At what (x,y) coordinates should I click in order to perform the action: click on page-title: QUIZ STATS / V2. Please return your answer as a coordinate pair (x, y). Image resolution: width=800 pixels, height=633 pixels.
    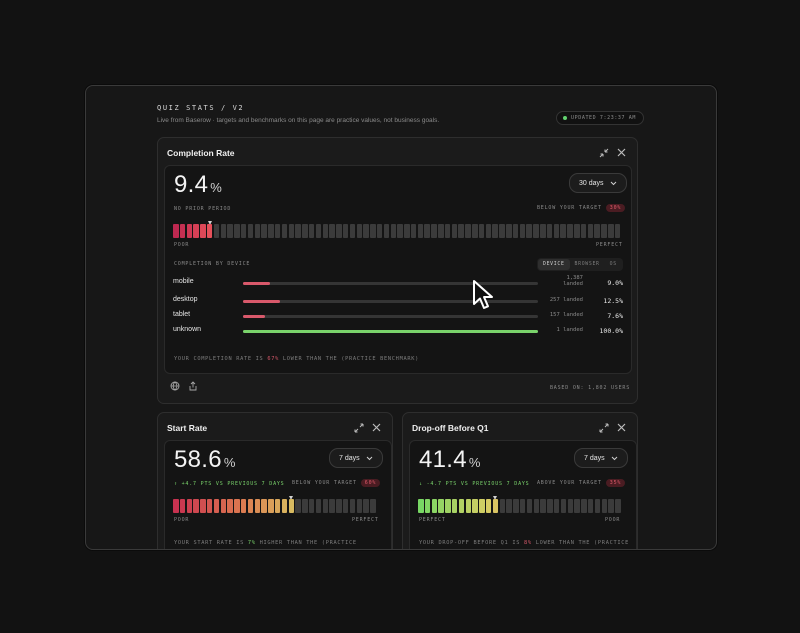
    Looking at the image, I should click on (201, 108).